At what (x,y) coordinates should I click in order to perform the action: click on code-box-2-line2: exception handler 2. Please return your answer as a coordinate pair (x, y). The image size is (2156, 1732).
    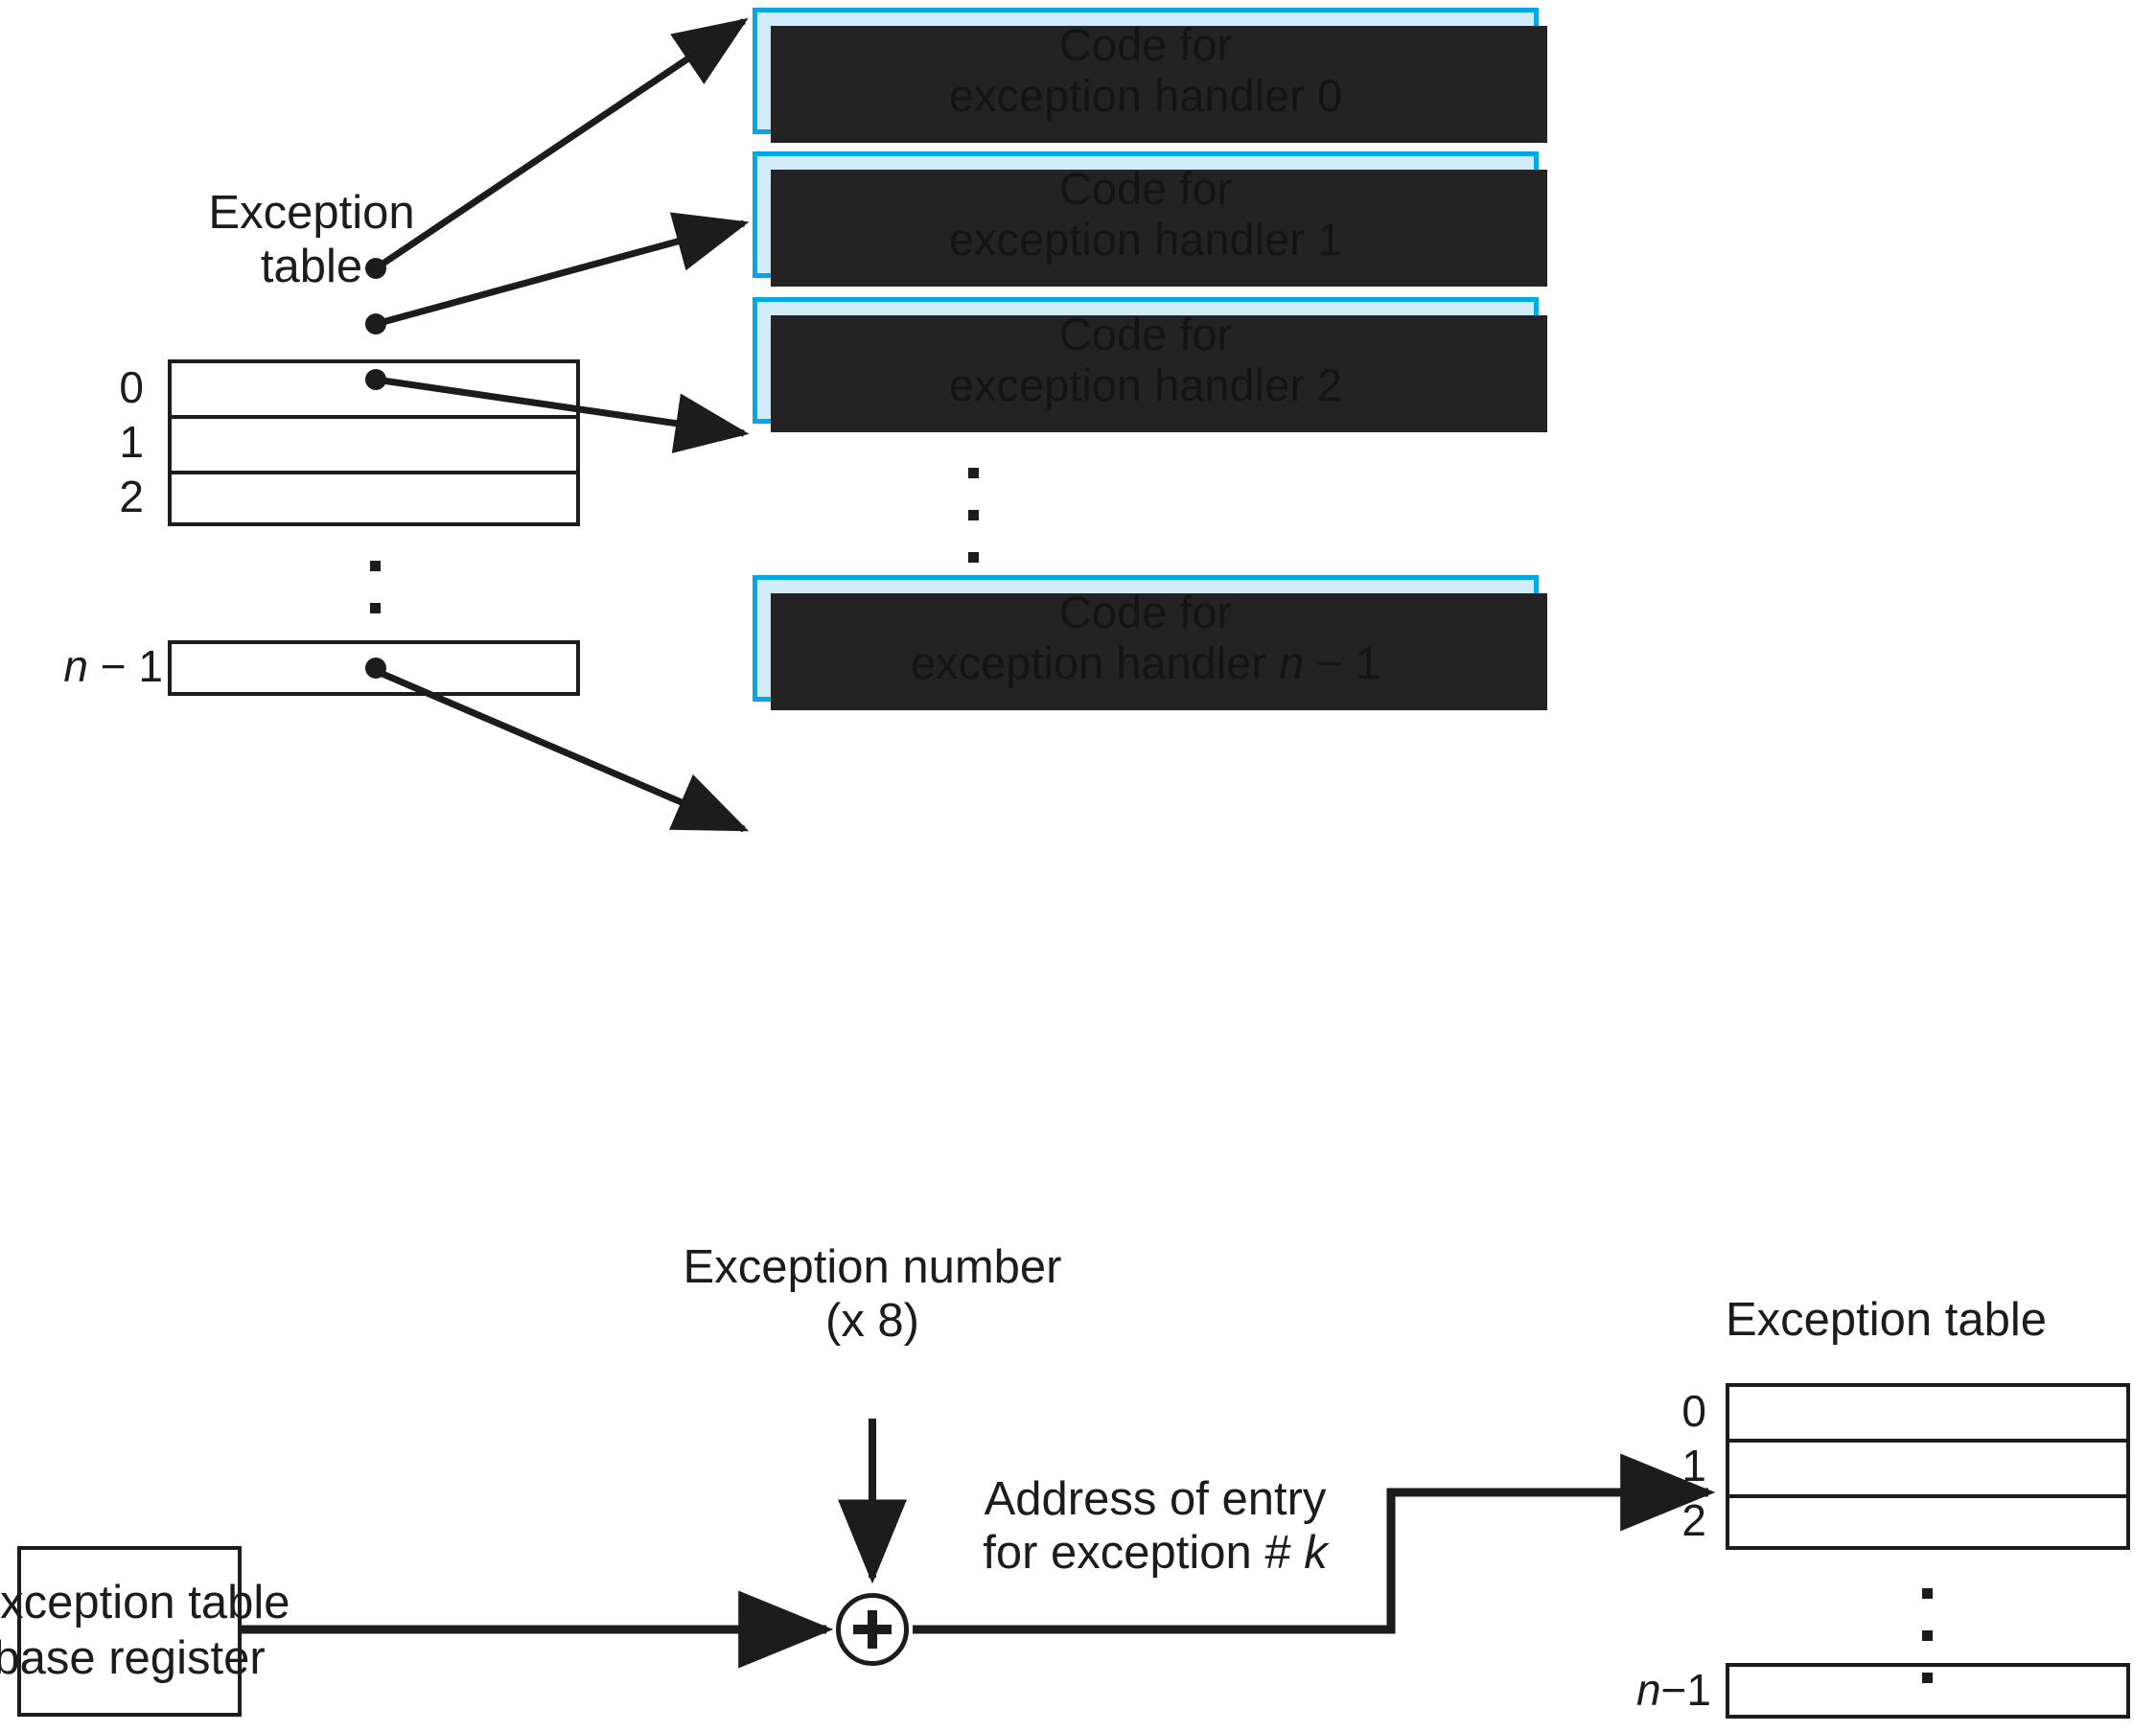
    Looking at the image, I should click on (1145, 384).